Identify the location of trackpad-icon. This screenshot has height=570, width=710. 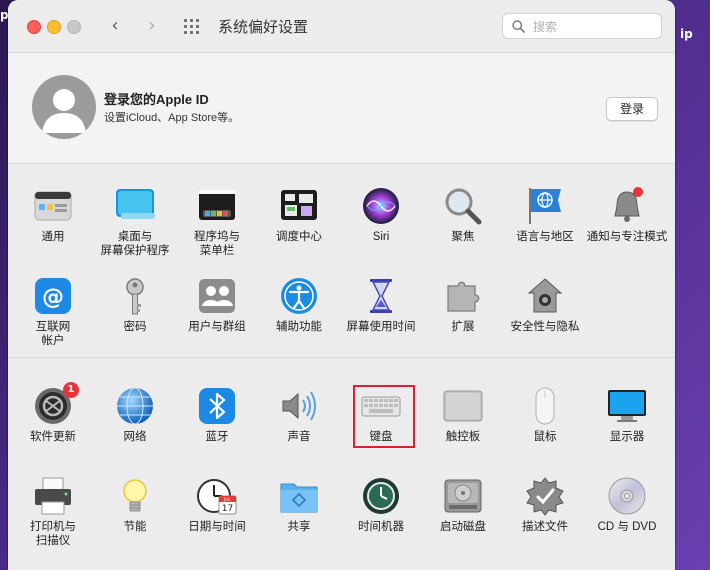
(463, 406).